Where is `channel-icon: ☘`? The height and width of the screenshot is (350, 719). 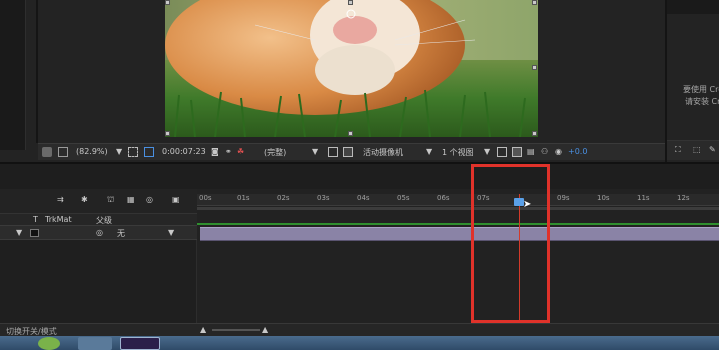
channel-icon: ☘ is located at coordinates (240, 151).